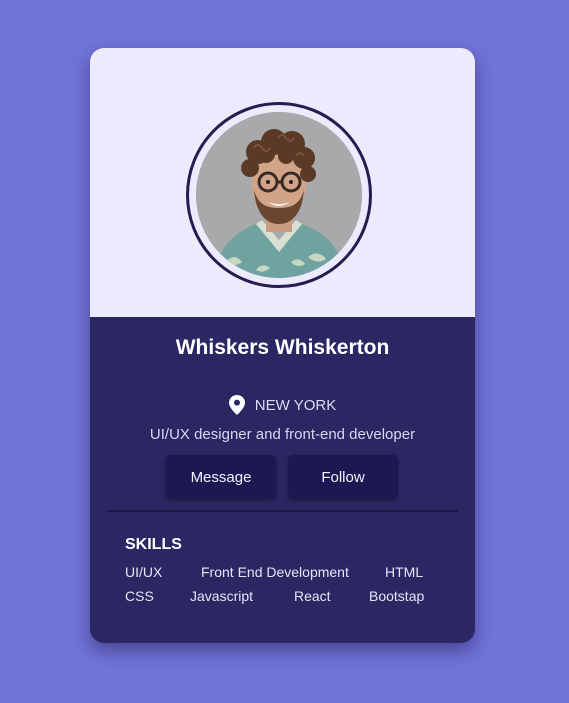  Describe the element at coordinates (222, 596) in the screenshot. I see `skill-tag: Javascript` at that location.